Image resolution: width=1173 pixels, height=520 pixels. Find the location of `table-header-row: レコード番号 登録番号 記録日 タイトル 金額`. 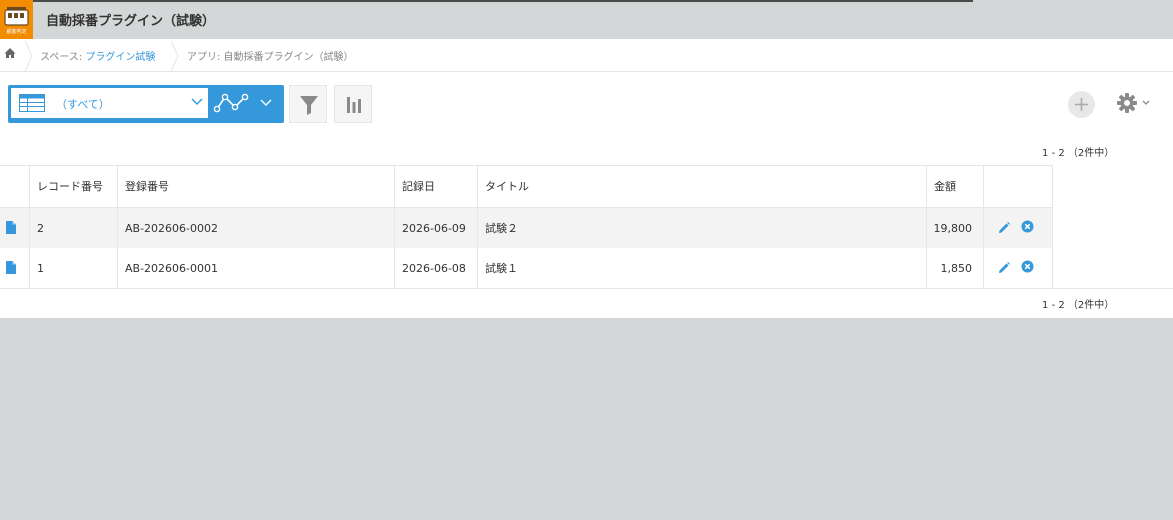

table-header-row: レコード番号 登録番号 記録日 タイトル 金額 is located at coordinates (526, 186).